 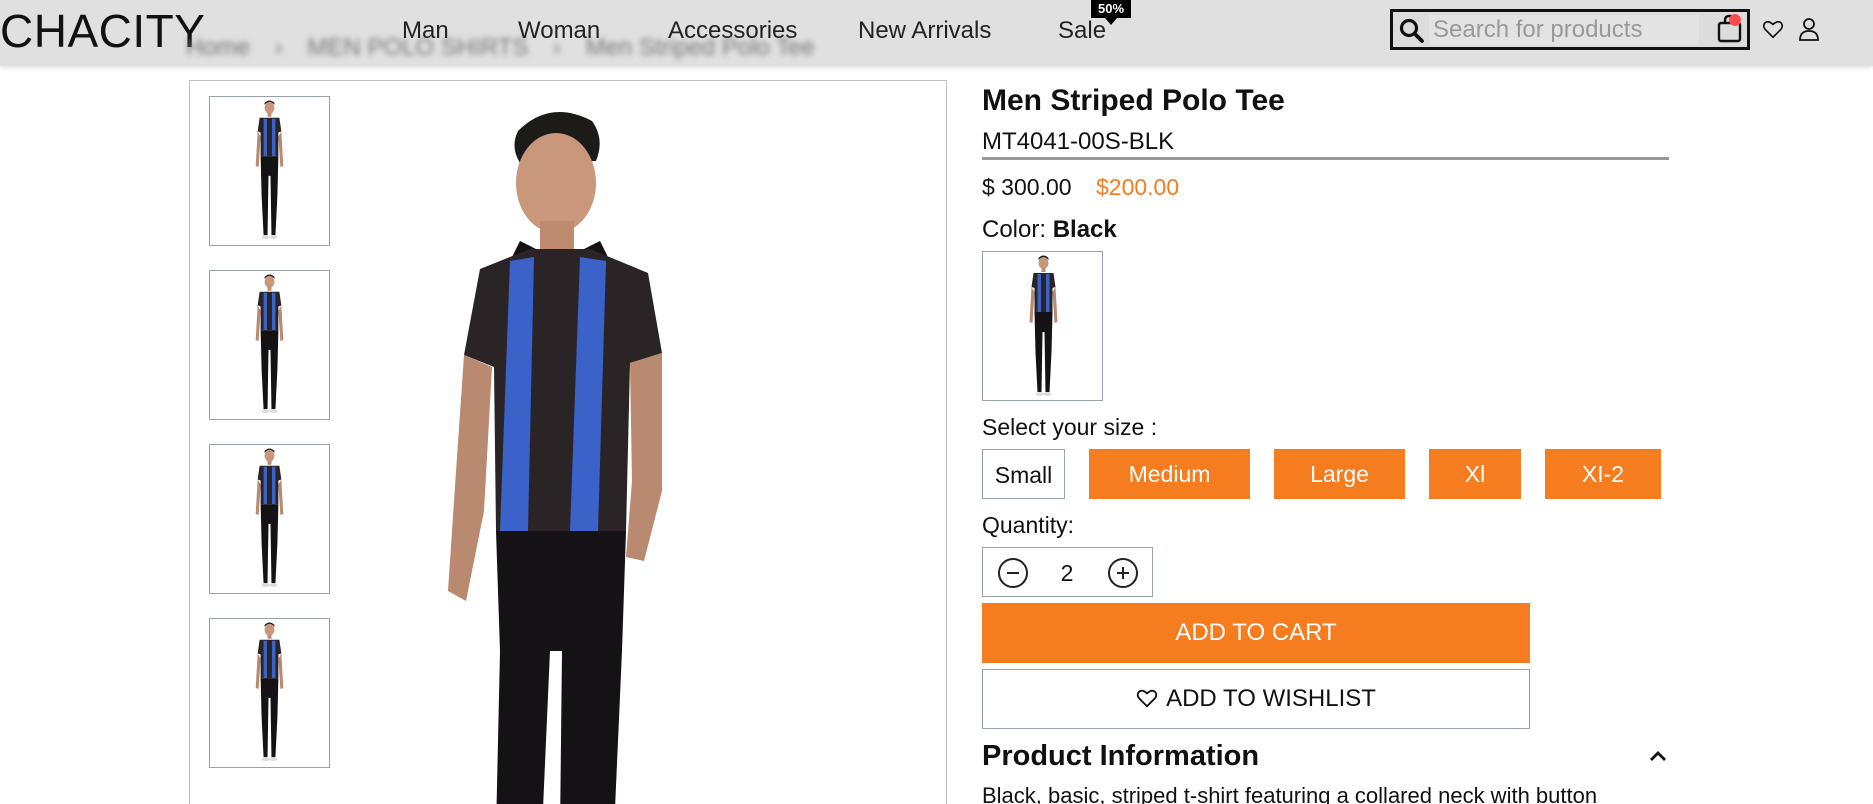 I want to click on nav-item-woman: Woman, so click(x=559, y=31).